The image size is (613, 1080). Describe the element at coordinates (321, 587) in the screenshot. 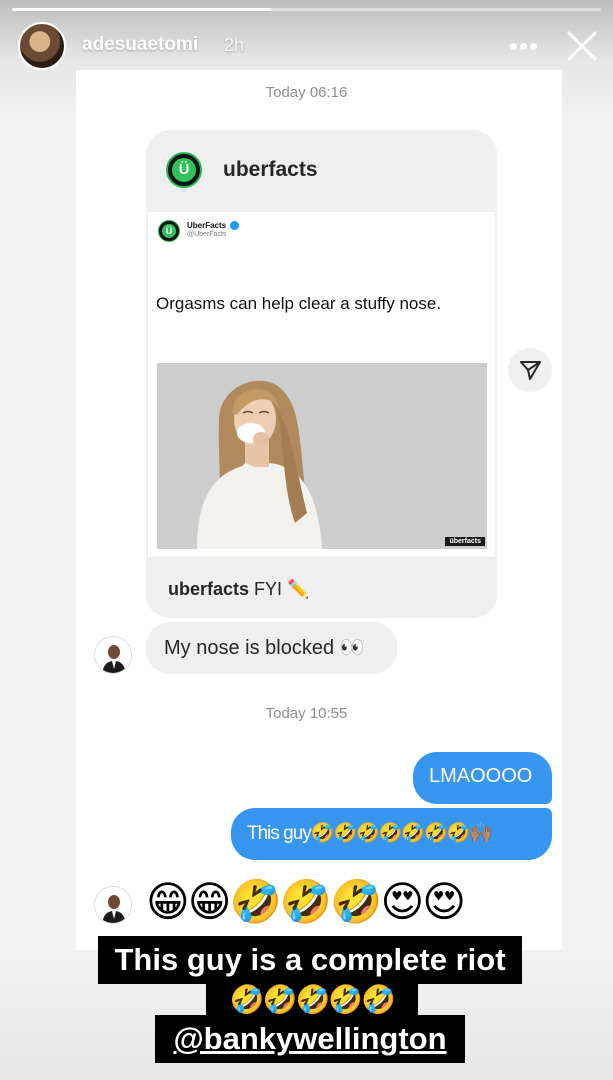

I see `shared-post-caption-bar: uberfacts FYI ✏️` at that location.